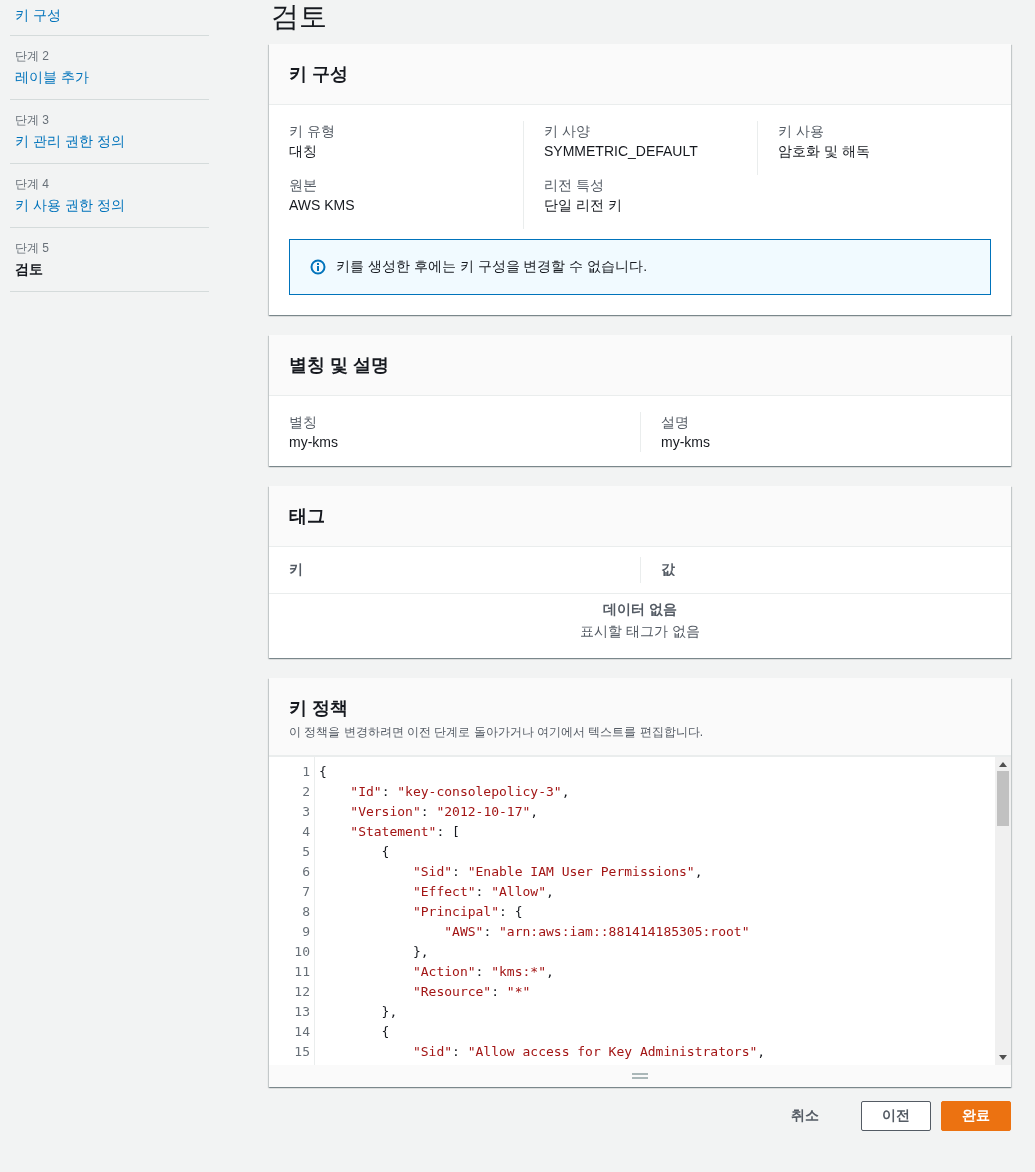  Describe the element at coordinates (492, 267) in the screenshot. I see `info-text: 키를 생성한 후에는 키 구성을 변경할 수 없습니다.` at that location.